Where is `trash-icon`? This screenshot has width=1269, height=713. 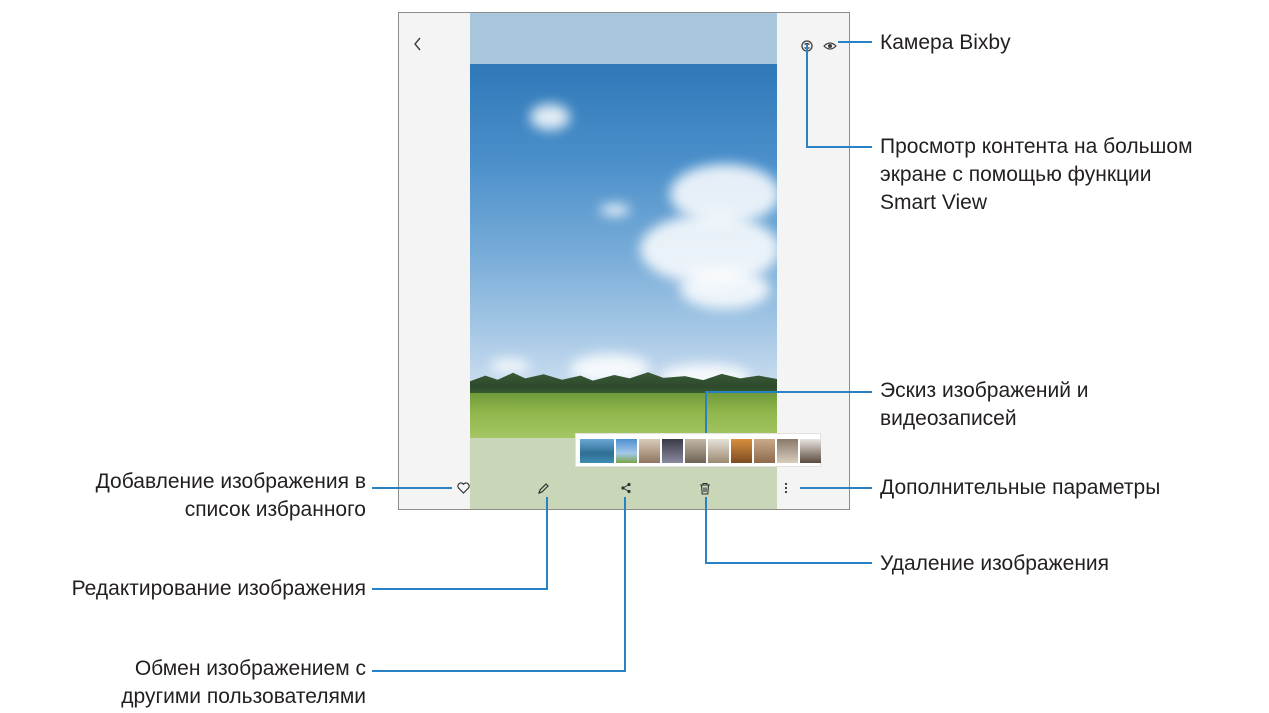
trash-icon is located at coordinates (705, 490).